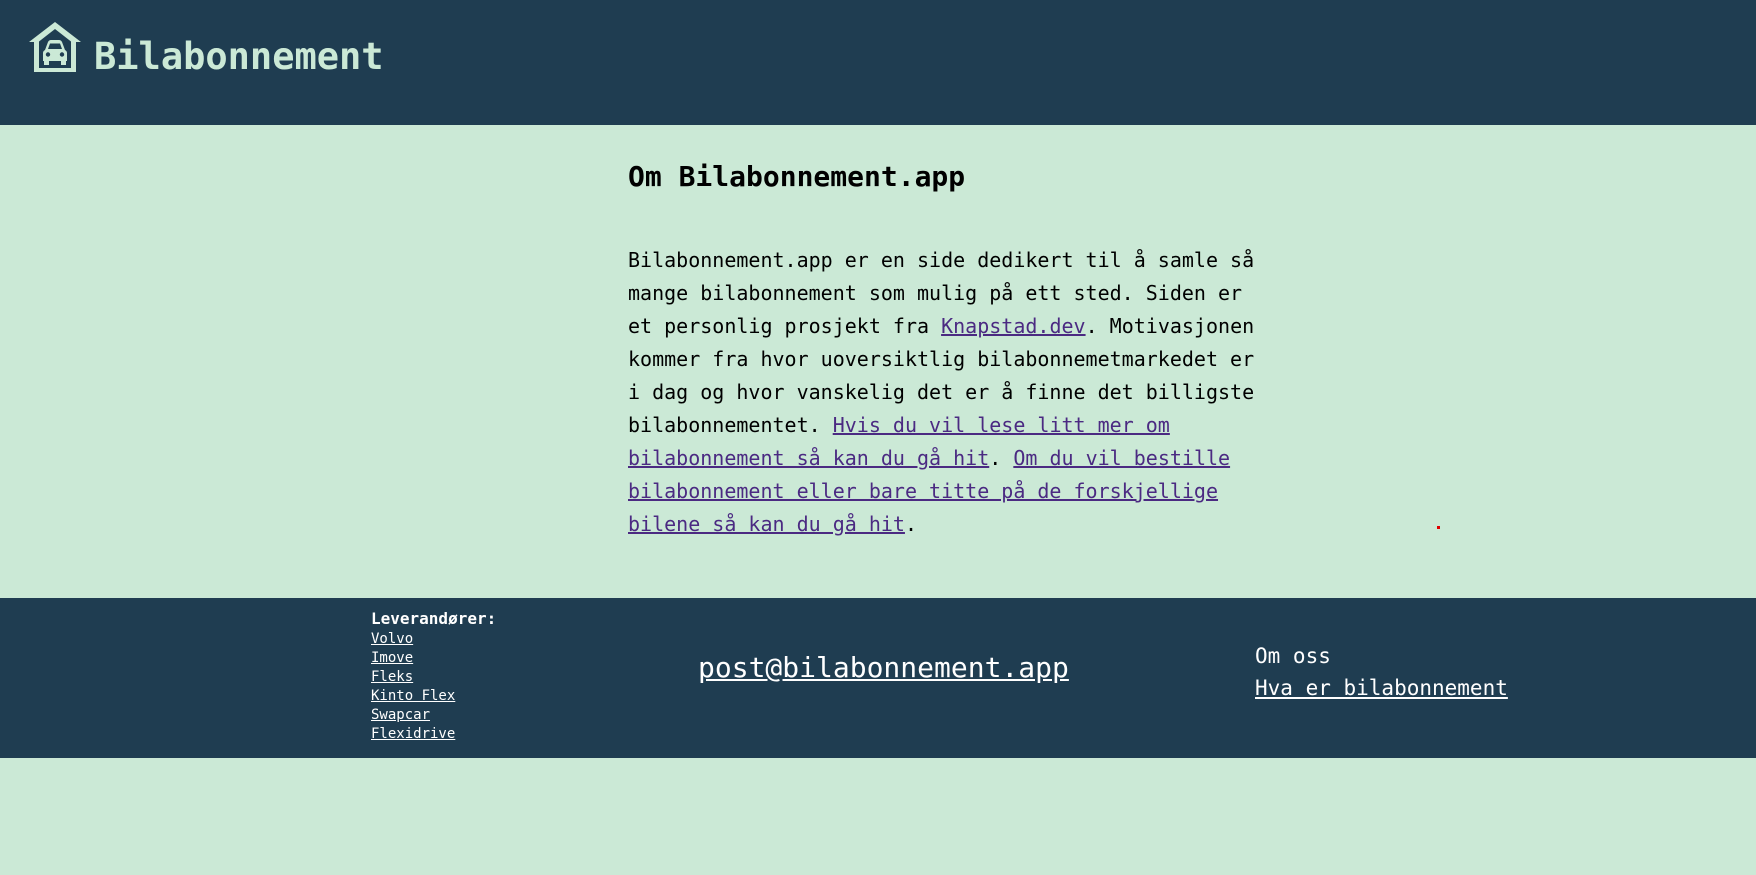 This screenshot has width=1756, height=875. Describe the element at coordinates (239, 56) in the screenshot. I see `site-title: Bilabonnement` at that location.